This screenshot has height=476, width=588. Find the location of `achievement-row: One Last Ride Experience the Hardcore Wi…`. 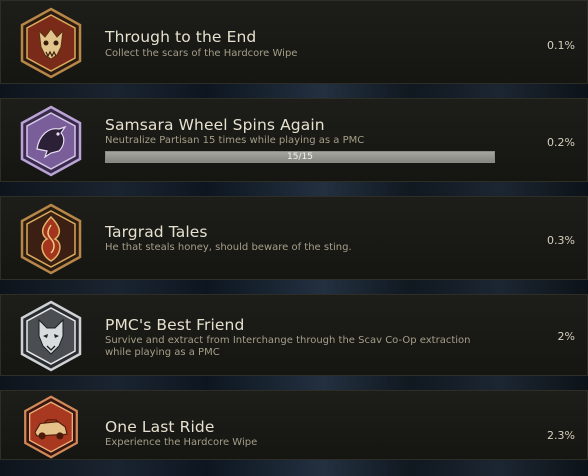

achievement-row: One Last Ride Experience the Hardcore Wi… is located at coordinates (294, 425).